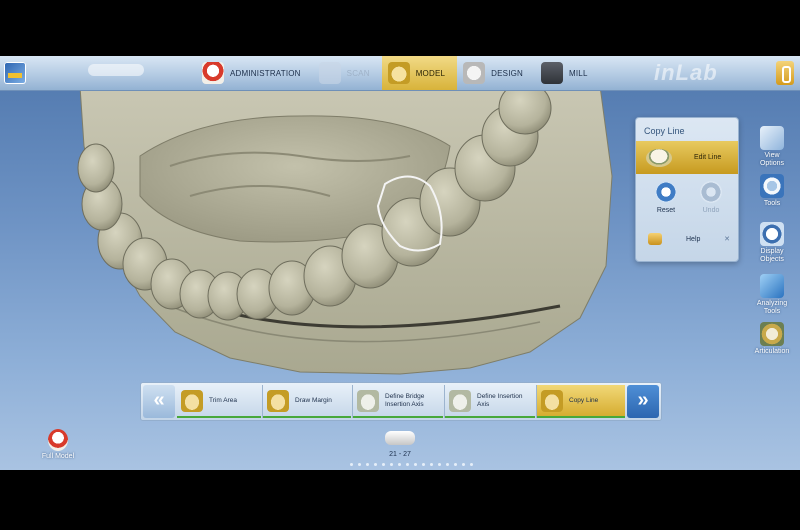 This screenshot has height=530, width=800. Describe the element at coordinates (552, 400) in the screenshot. I see `copy-line-icon` at that location.